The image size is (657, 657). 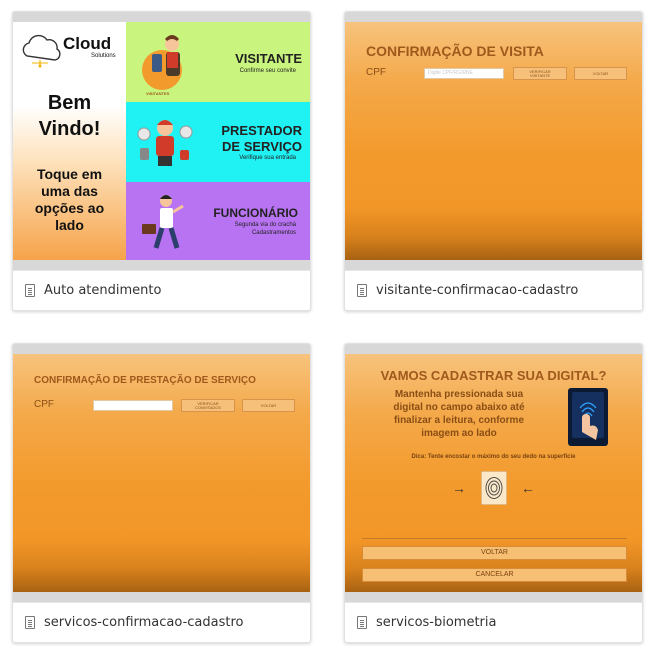 I want to click on instruction-line: lado, so click(x=69, y=225).